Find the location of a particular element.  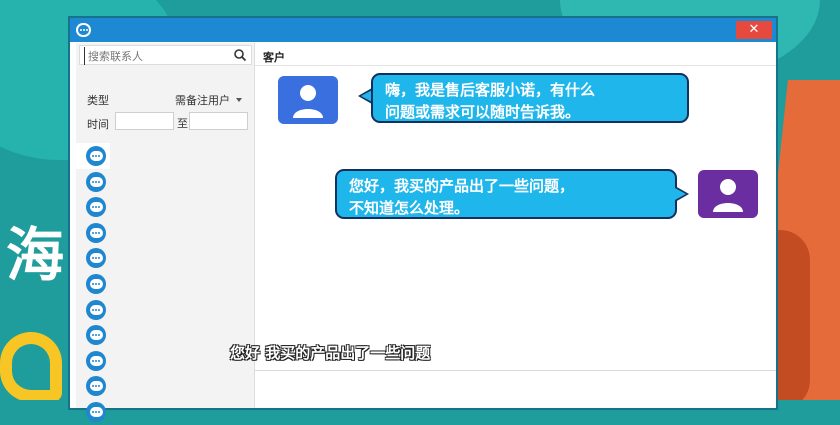

question-mark-graphic is located at coordinates (31, 366).